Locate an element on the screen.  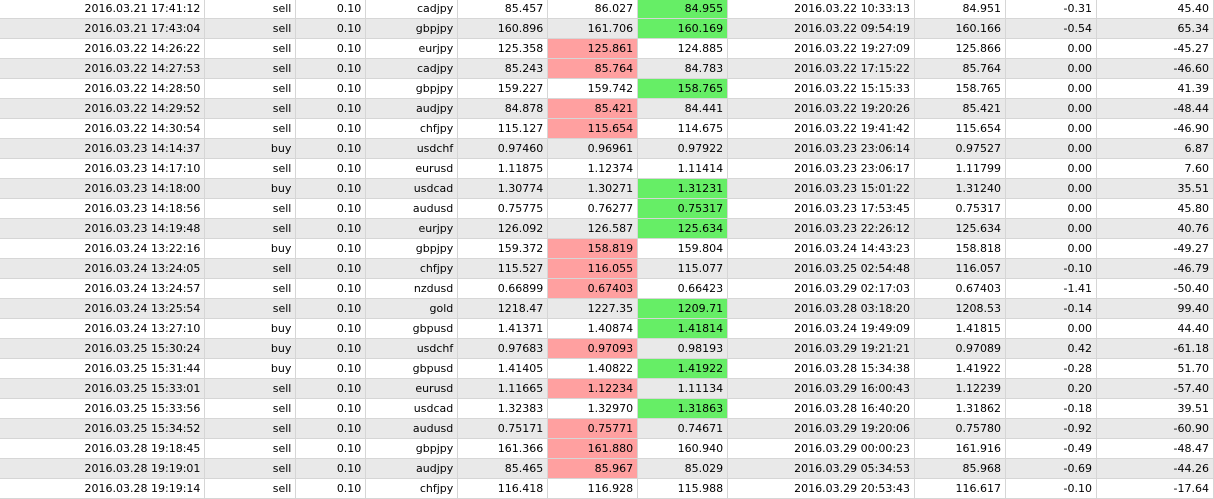
open-price-cell: 85.457 is located at coordinates (503, 9).